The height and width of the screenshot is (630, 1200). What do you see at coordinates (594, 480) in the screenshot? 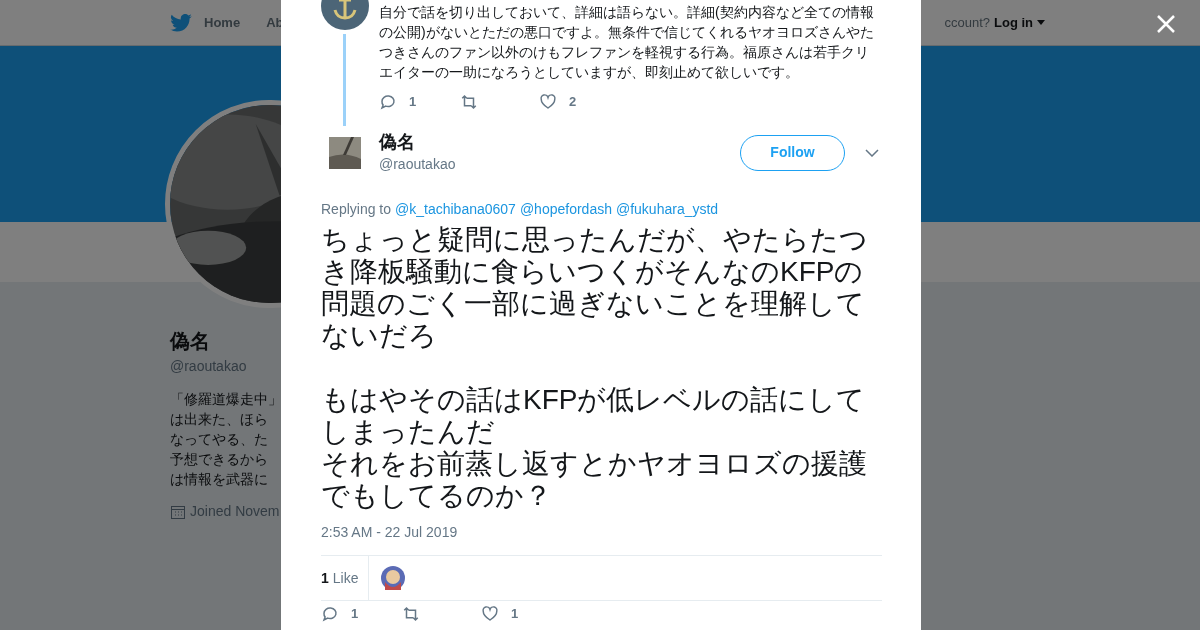
I see `tweet-text: それをお前蒸し返すとかヤオヨロズの援護でもしてるのか？` at bounding box center [594, 480].